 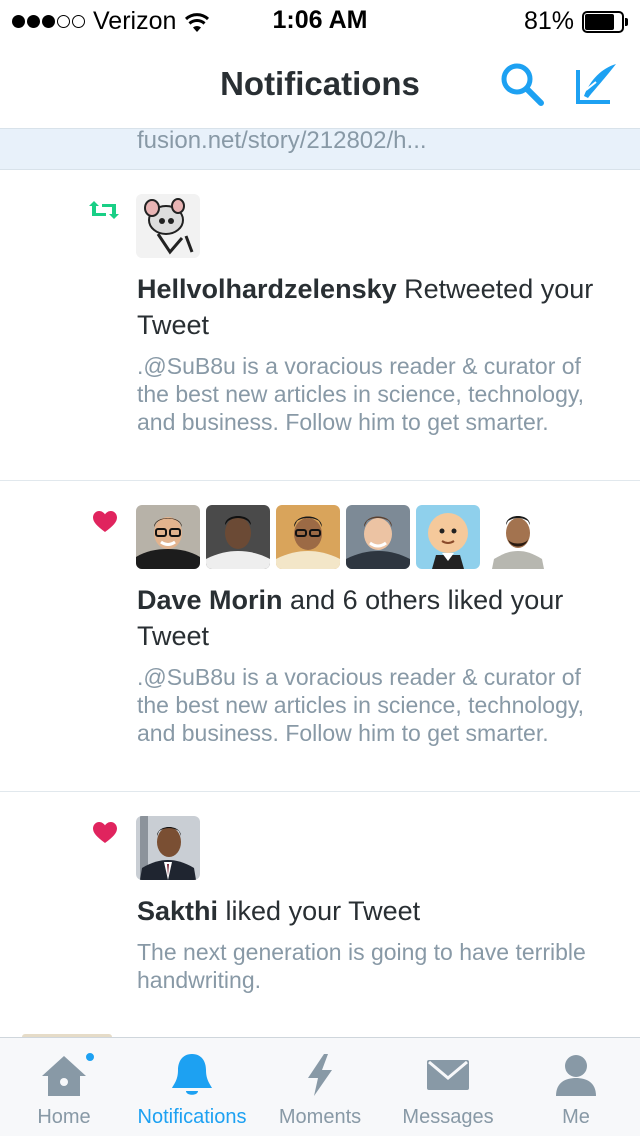 I want to click on tab-label: Messages, so click(x=448, y=1117).